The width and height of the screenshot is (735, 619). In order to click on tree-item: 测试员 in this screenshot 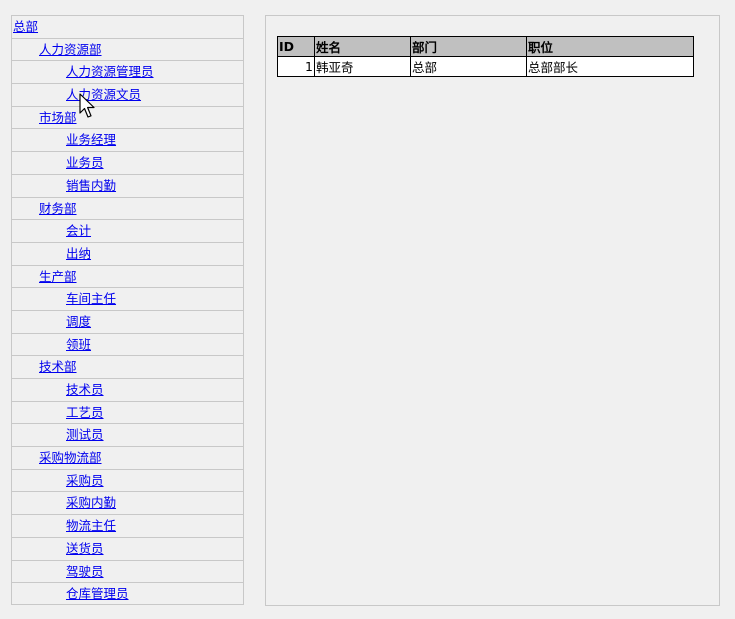, I will do `click(127, 436)`.